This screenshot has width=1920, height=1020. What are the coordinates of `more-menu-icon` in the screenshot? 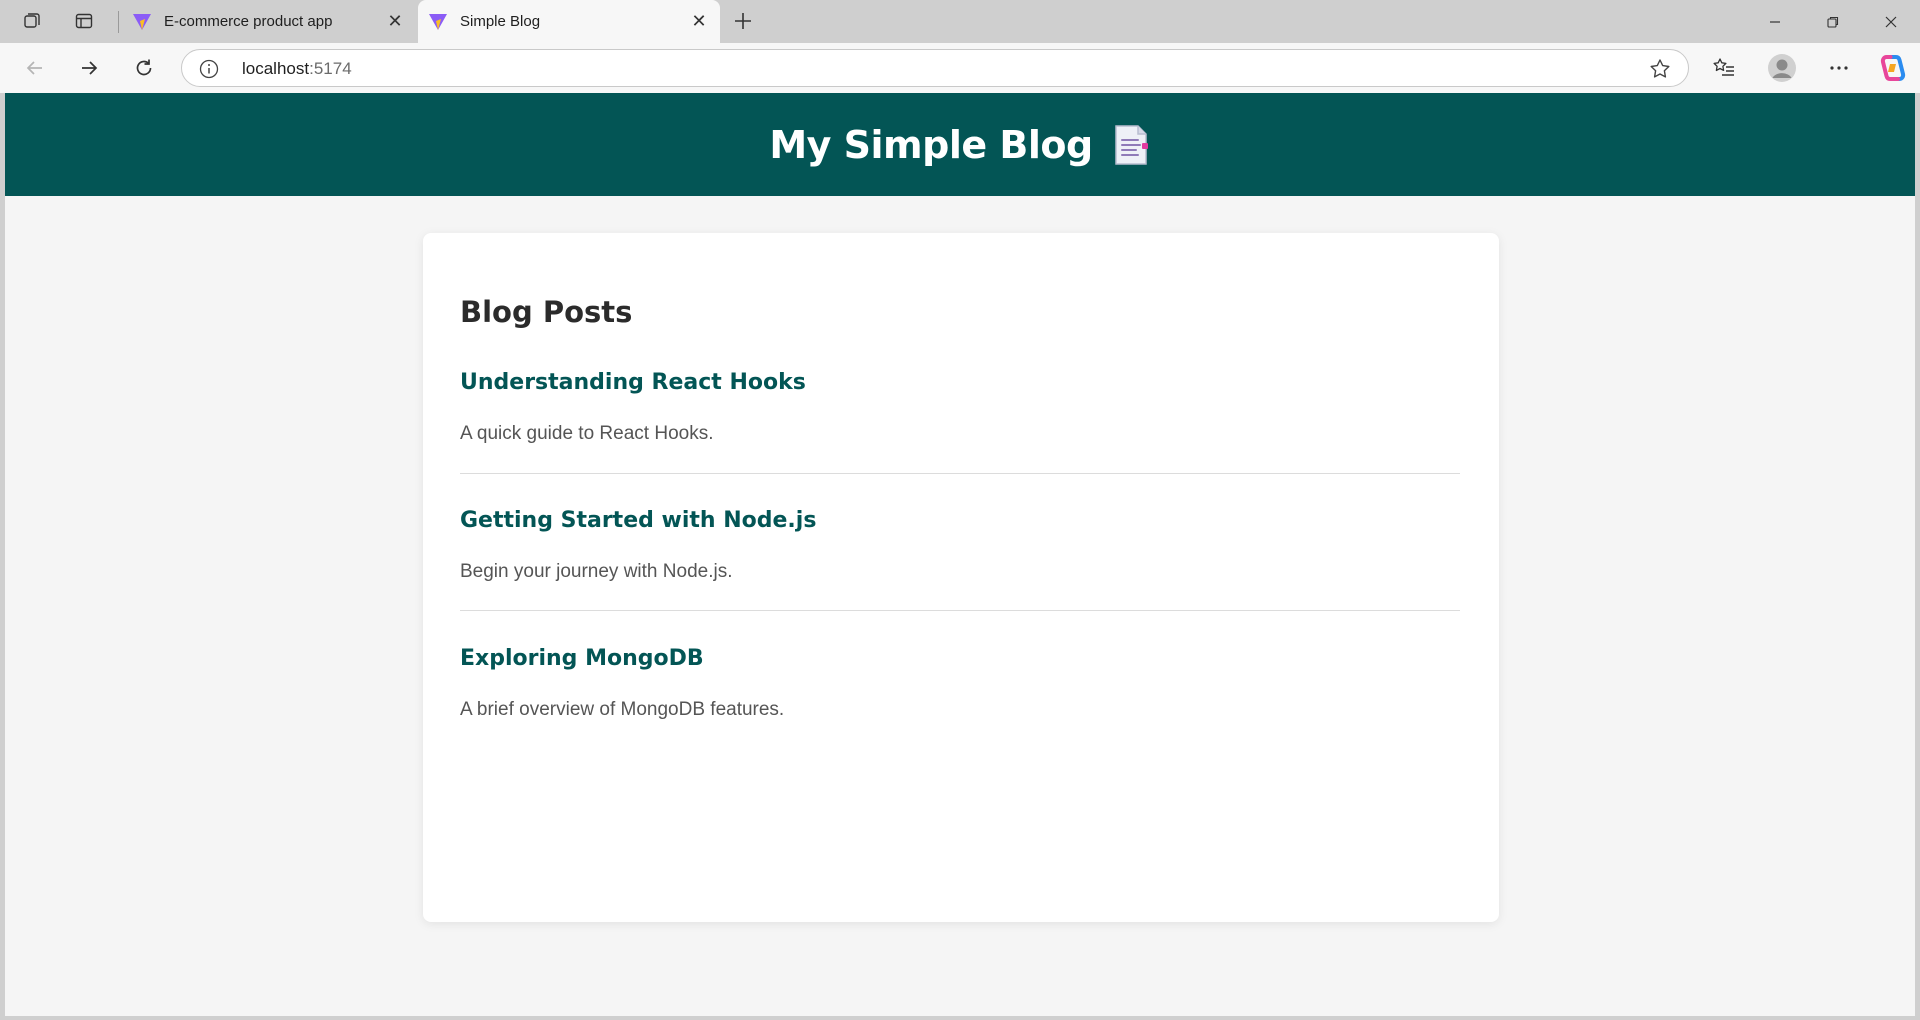 It's located at (1839, 68).